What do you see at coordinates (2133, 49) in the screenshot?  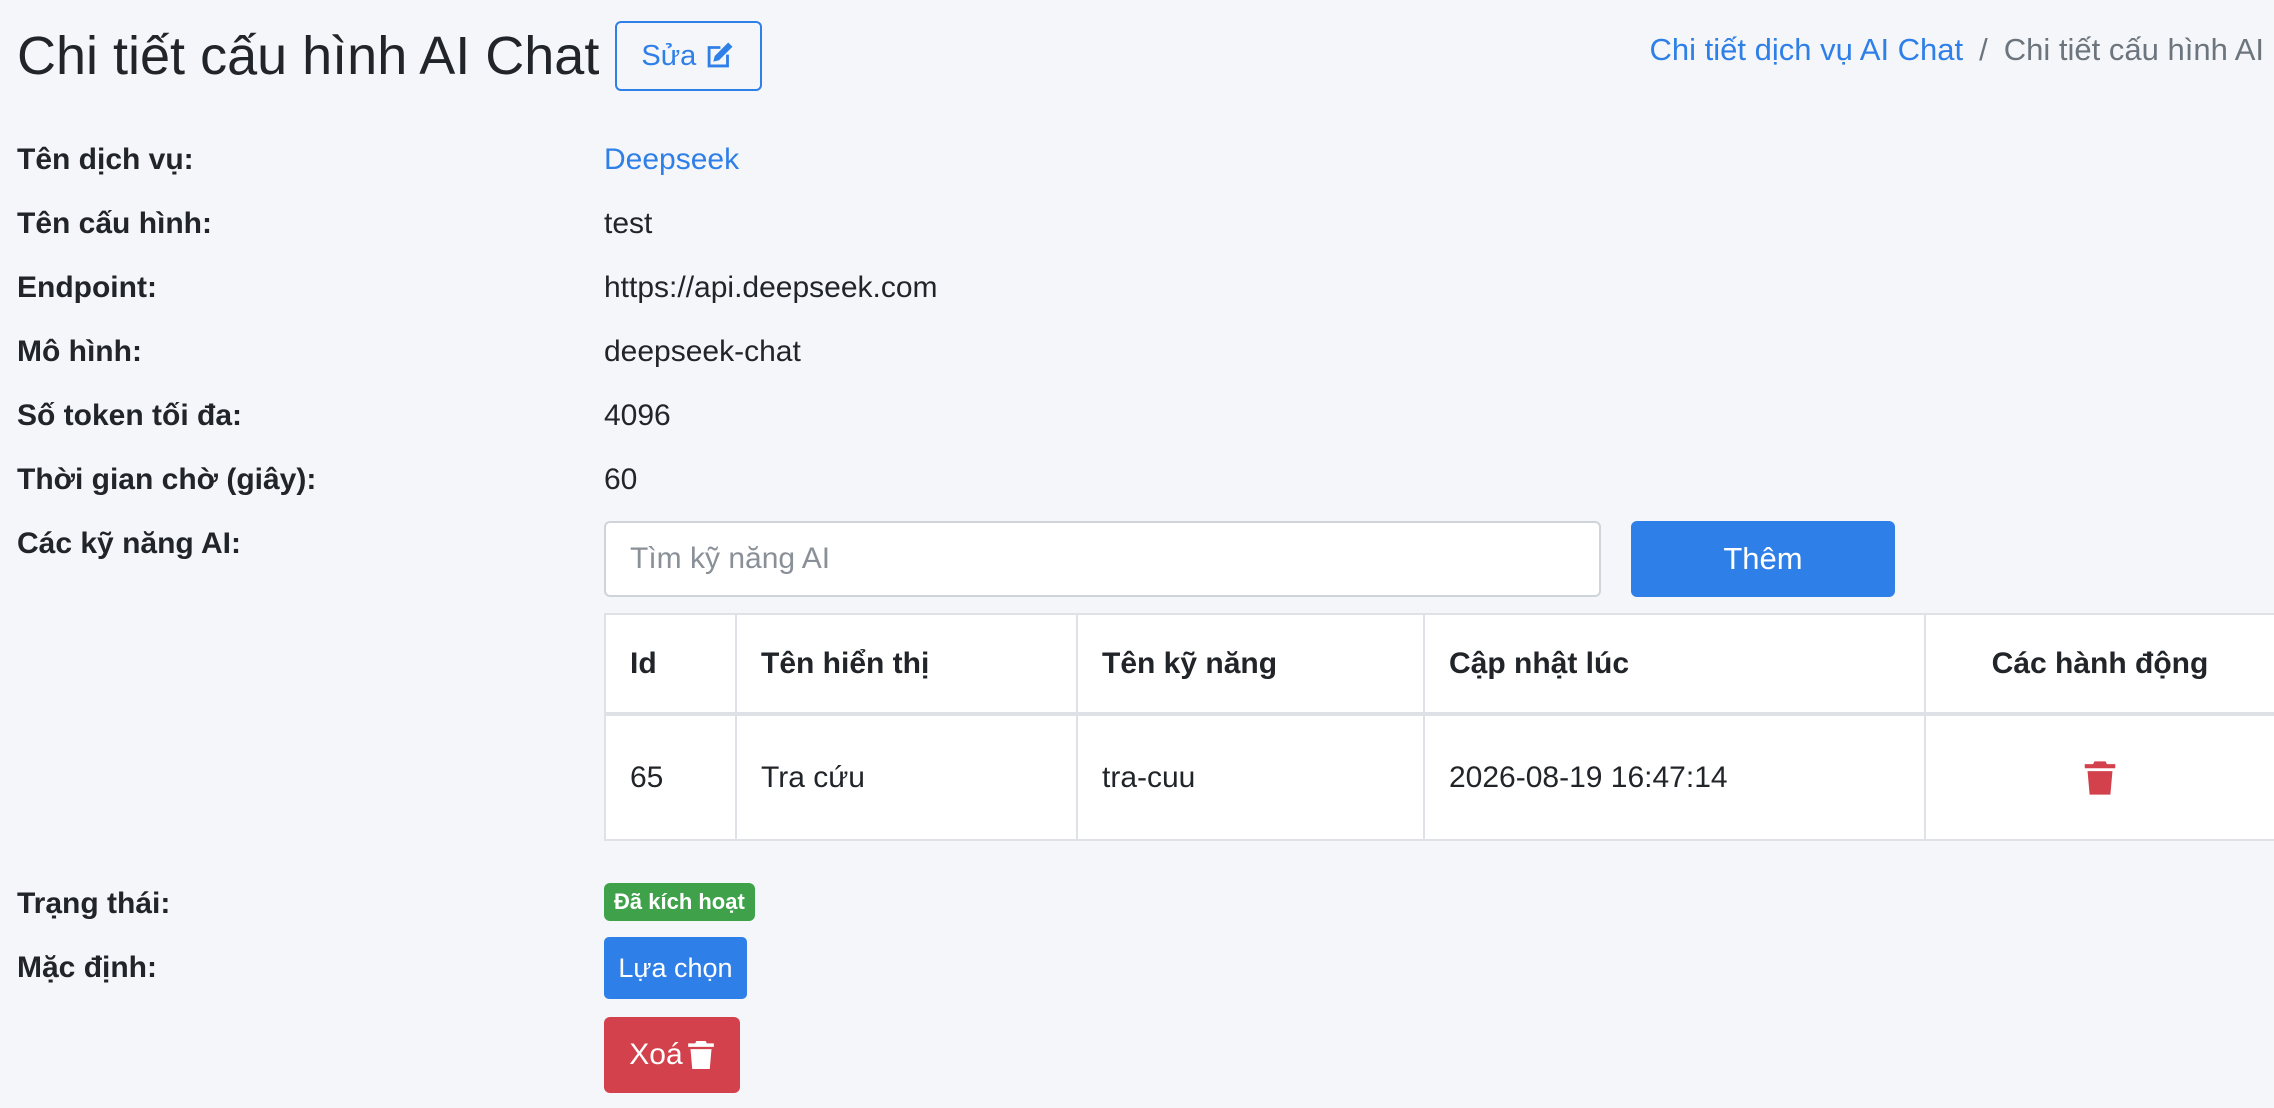 I see `breadcrumb-current: Chi tiết cấu hình AI` at bounding box center [2133, 49].